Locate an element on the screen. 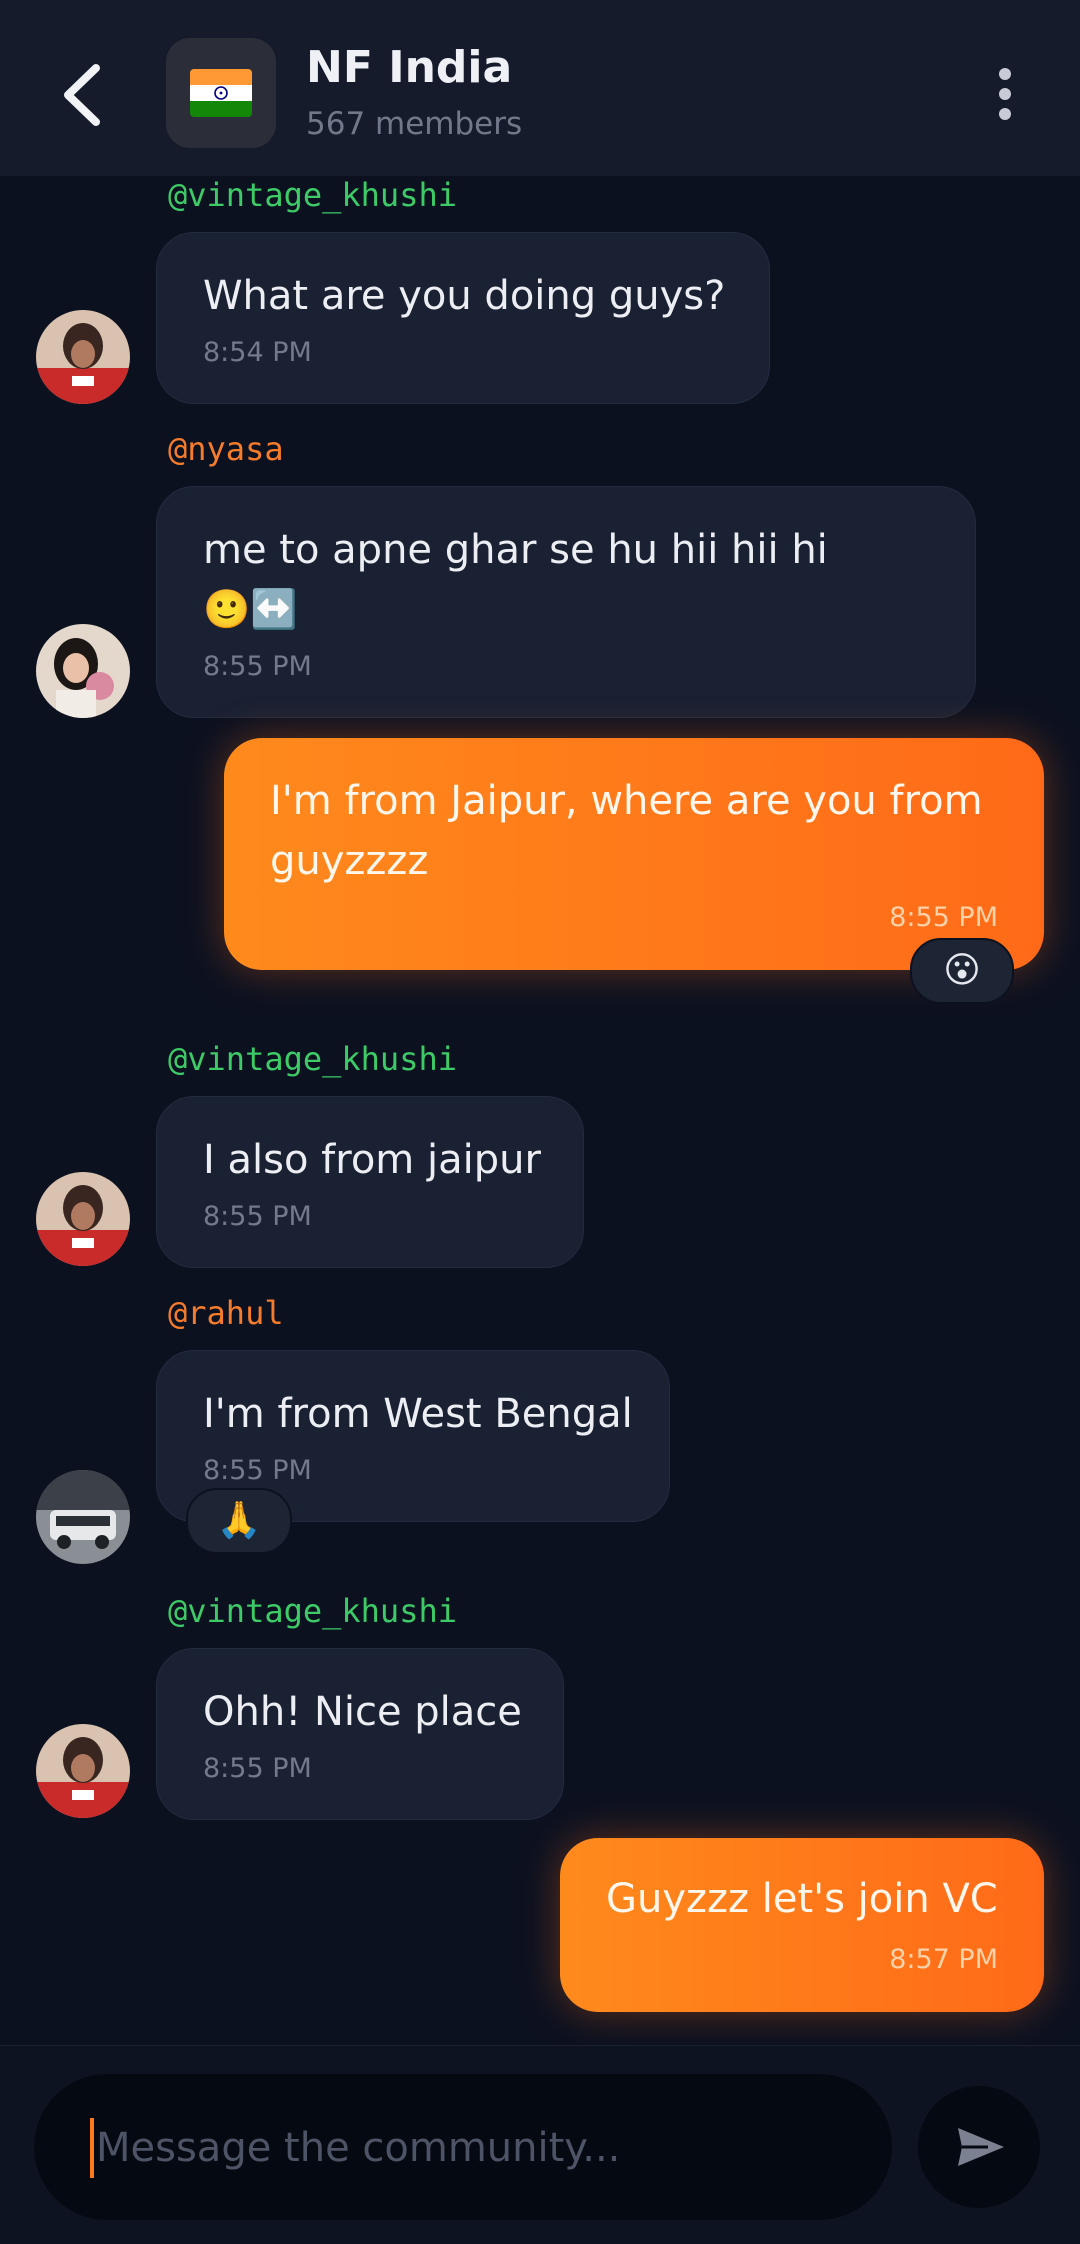 This screenshot has height=2244, width=1080. message-bubble: Ohh! Nice place 8:55 PM is located at coordinates (360, 1734).